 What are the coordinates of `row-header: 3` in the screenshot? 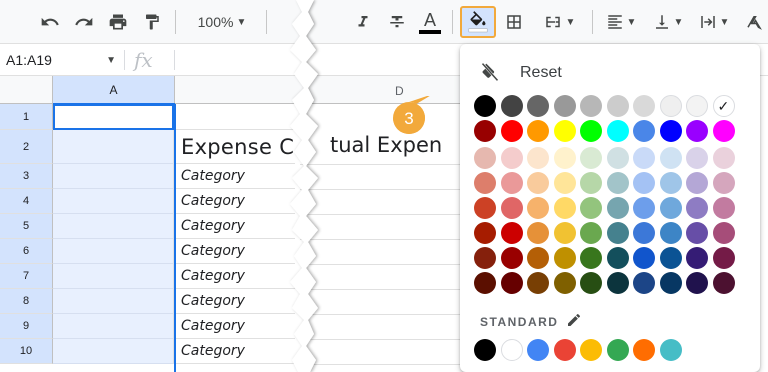 It's located at (26, 176).